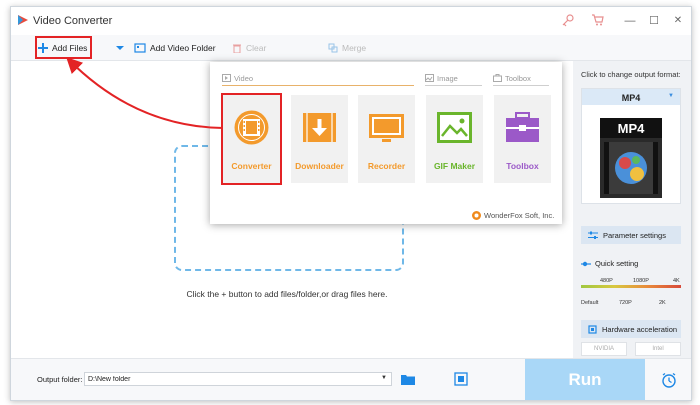 The image size is (700, 405). I want to click on format-selector: MP4 ▼ MP4, so click(631, 146).